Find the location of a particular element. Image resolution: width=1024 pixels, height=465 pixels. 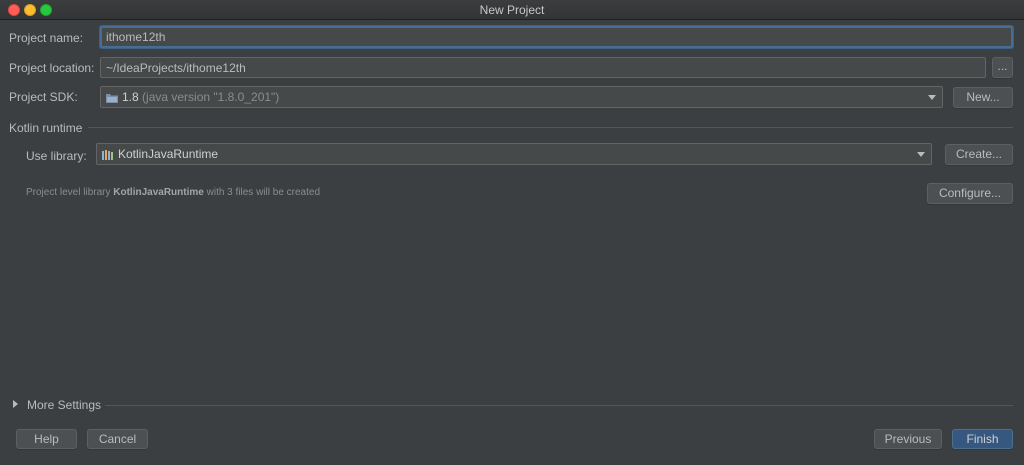

window-title: New Project is located at coordinates (512, 10).